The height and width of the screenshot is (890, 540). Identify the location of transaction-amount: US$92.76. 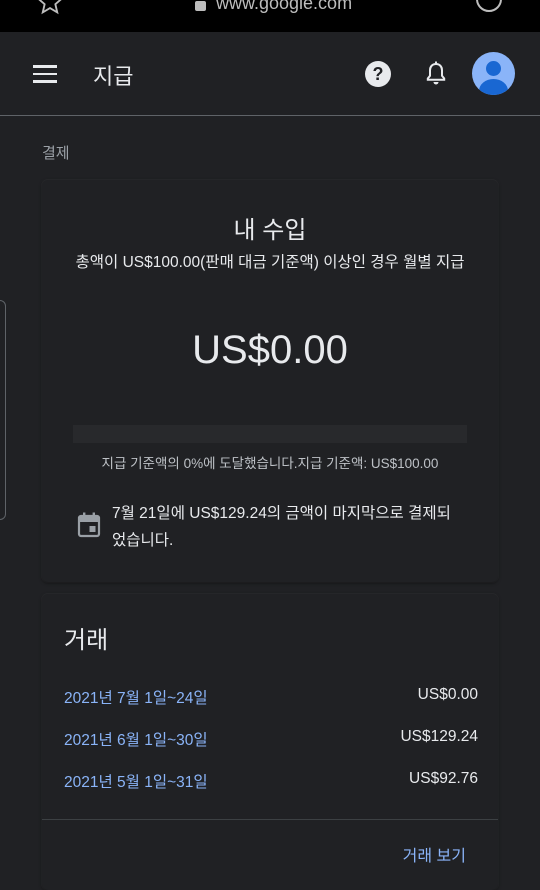
(443, 778).